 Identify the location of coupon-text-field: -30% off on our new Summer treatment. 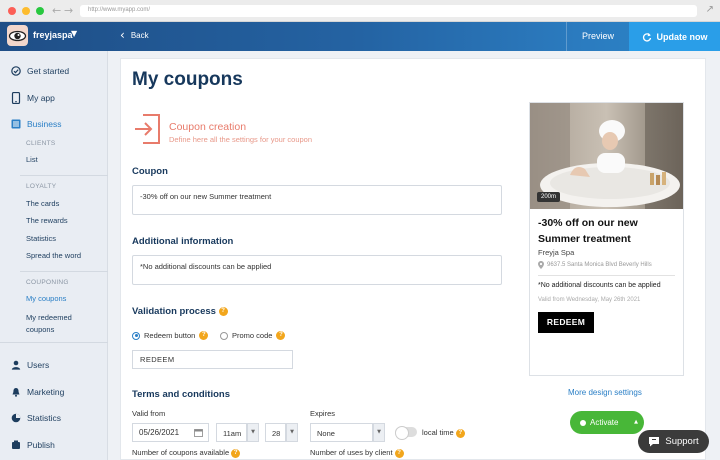
(317, 200).